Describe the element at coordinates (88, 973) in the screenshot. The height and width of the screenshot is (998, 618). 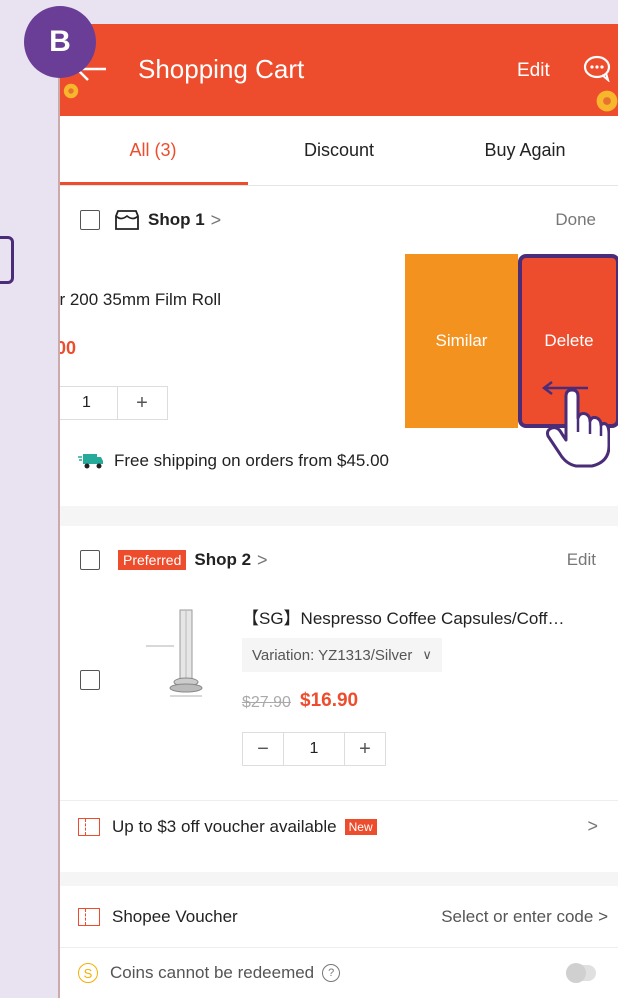
I see `coin-icon: S` at that location.